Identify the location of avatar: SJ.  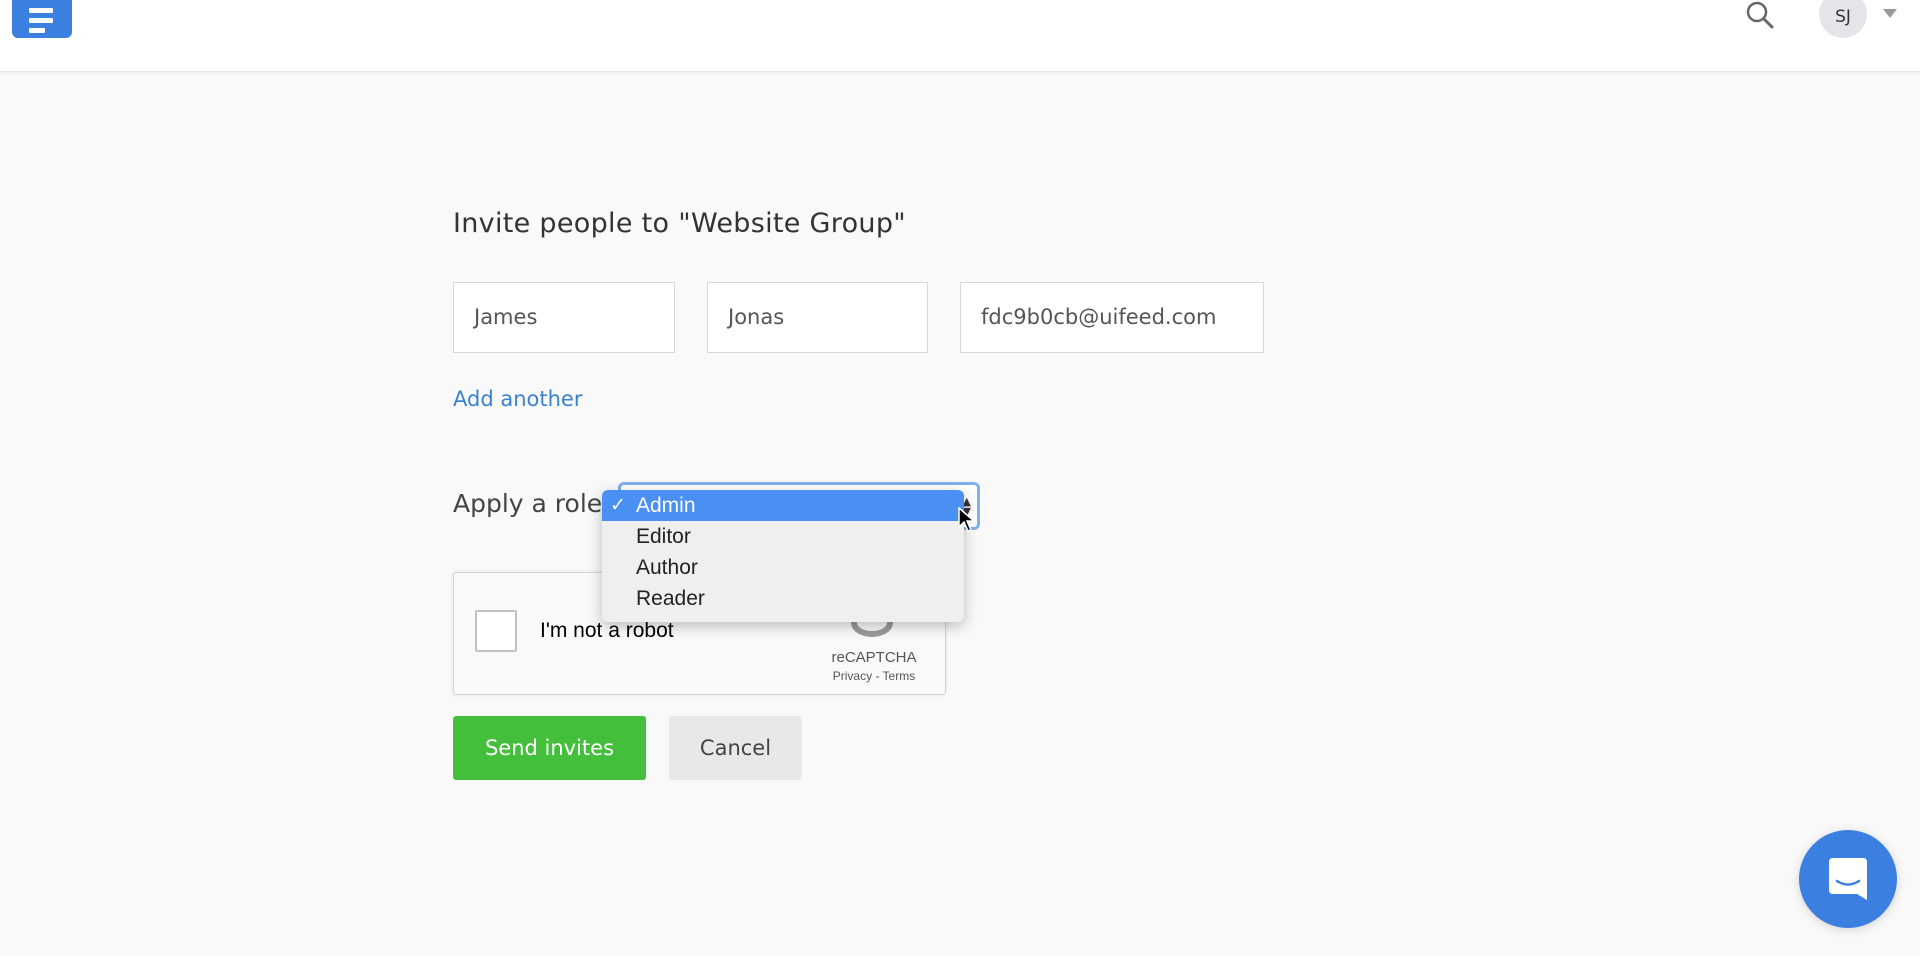
(1843, 19).